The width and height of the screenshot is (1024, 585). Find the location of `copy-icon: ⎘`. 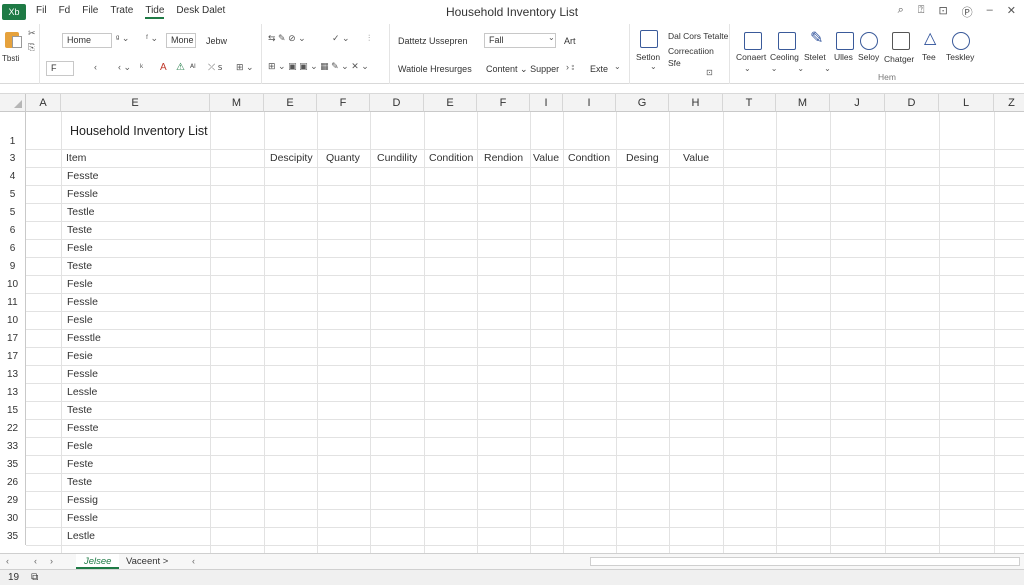

copy-icon: ⎘ is located at coordinates (31, 47).